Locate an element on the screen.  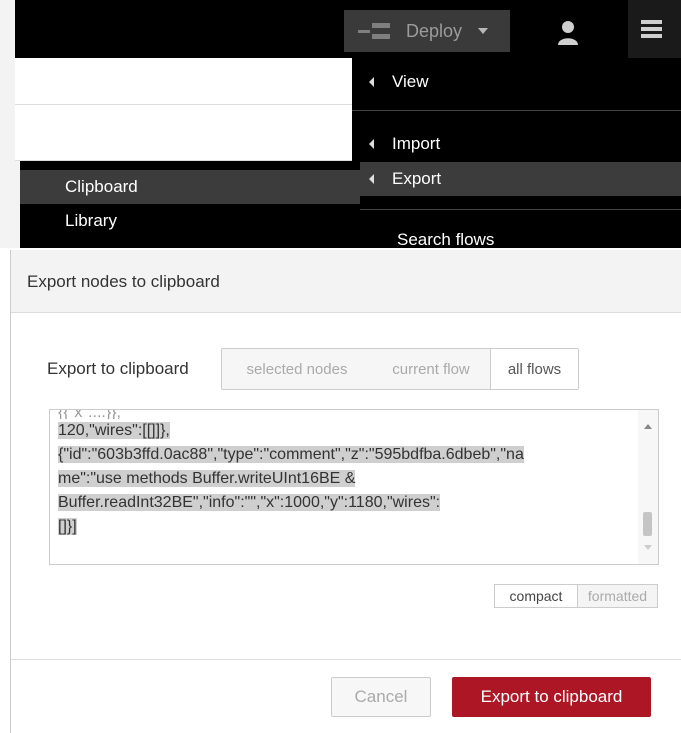
workspace-tabs-area is located at coordinates (184, 109).